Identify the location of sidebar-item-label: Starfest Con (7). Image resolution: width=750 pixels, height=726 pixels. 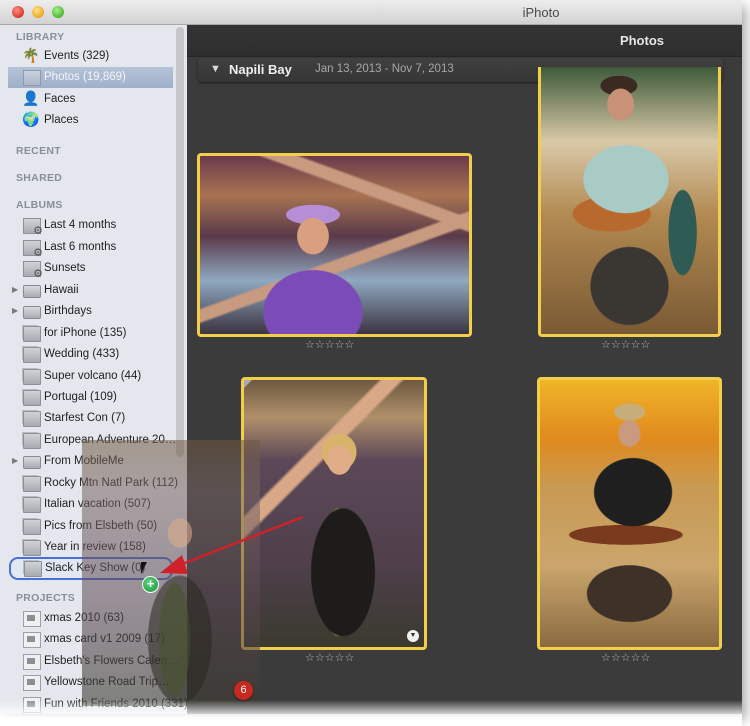
(85, 418).